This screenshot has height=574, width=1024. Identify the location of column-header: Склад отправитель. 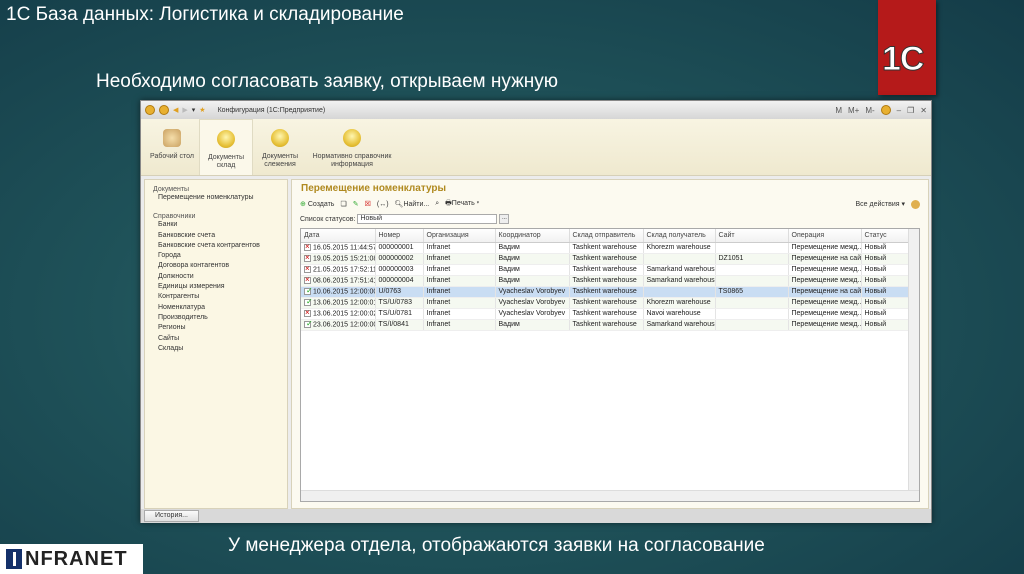
(606, 236).